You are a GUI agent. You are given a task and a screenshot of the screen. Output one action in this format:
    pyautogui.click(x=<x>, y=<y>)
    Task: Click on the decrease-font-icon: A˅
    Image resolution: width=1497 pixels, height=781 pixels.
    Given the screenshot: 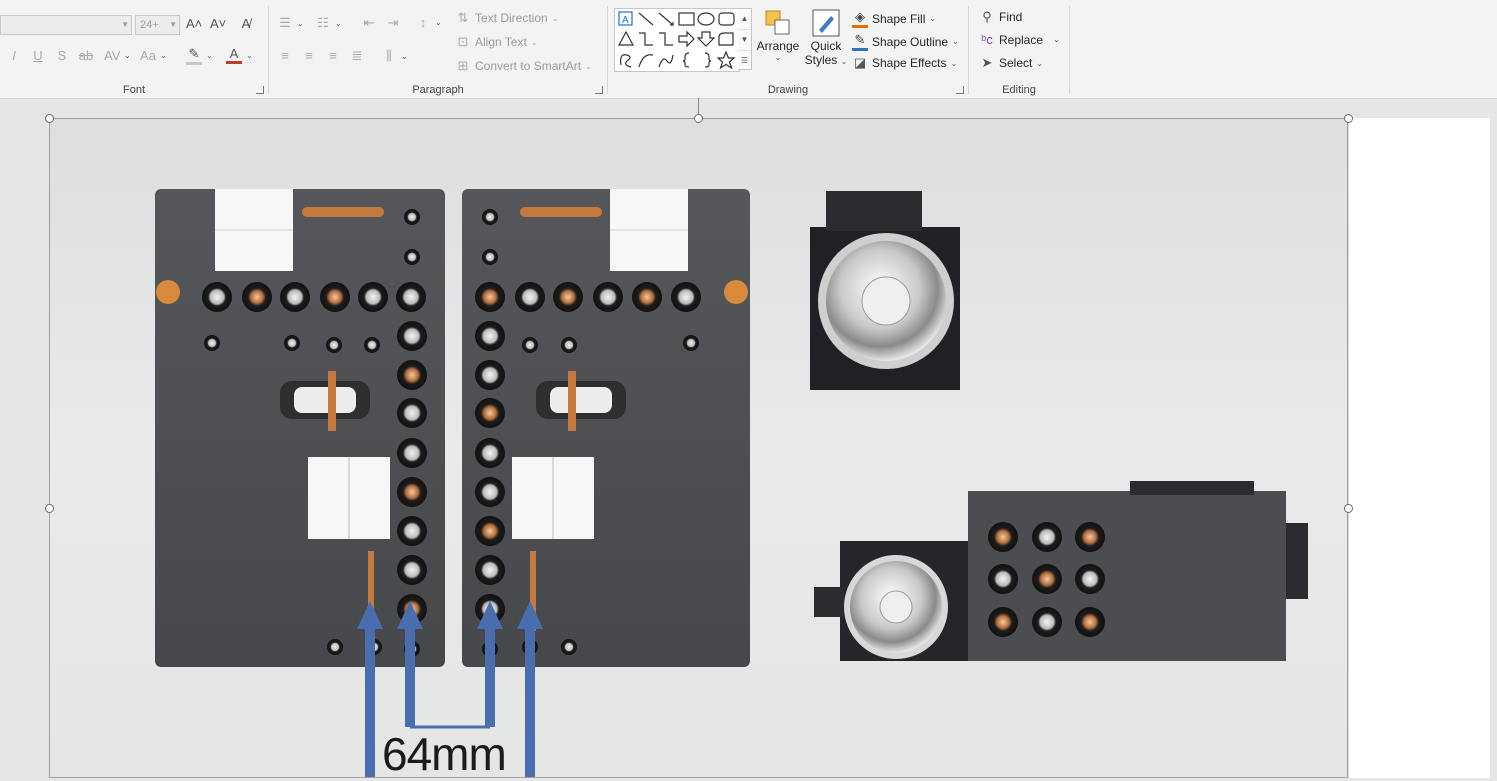 What is the action you would take?
    pyautogui.click(x=218, y=23)
    